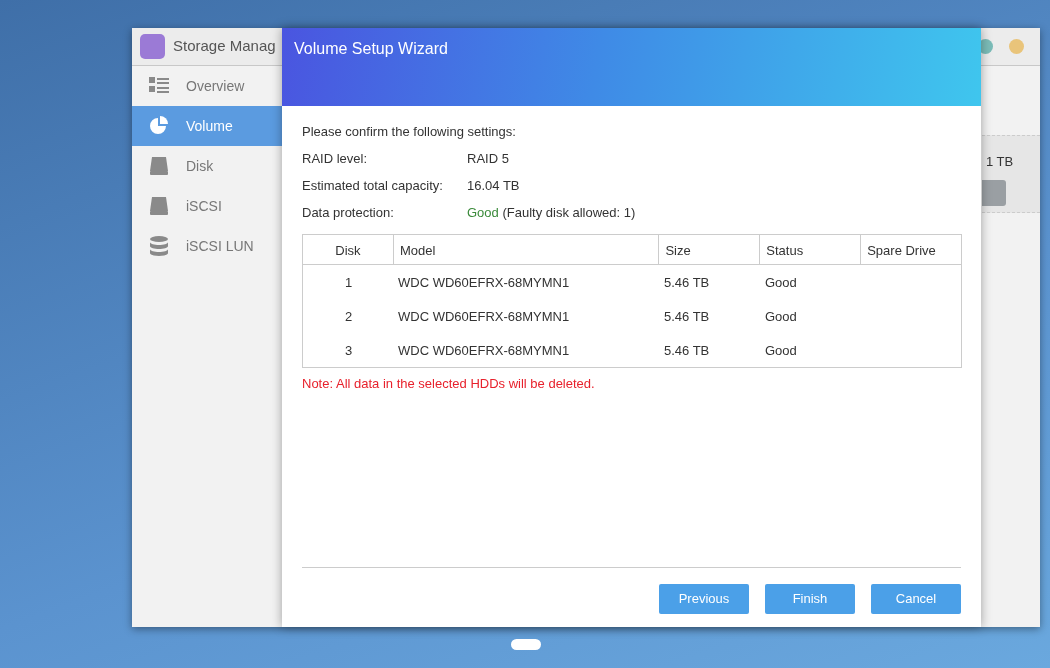 The height and width of the screenshot is (668, 1050). I want to click on dock-indicator, so click(526, 644).